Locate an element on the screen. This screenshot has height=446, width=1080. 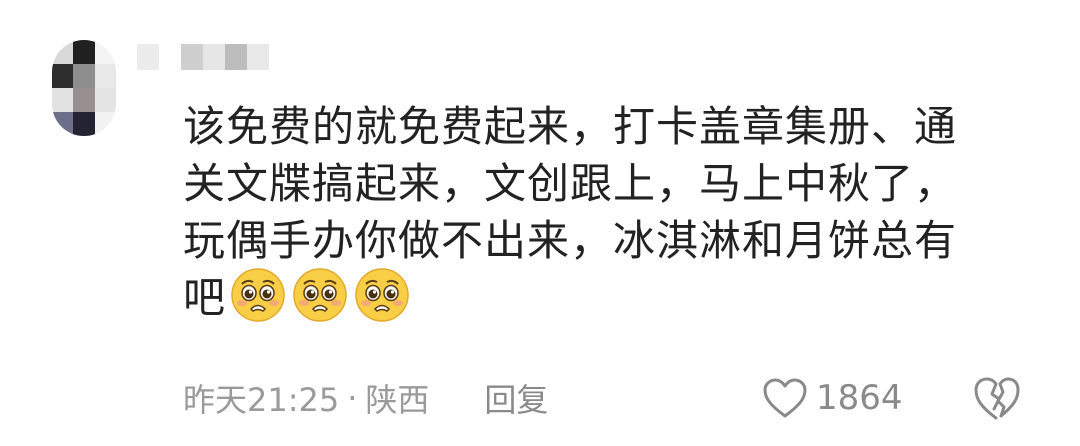
comment-line: 该免费的就免费起来，打卡盖章集册、通 is located at coordinates (570, 126).